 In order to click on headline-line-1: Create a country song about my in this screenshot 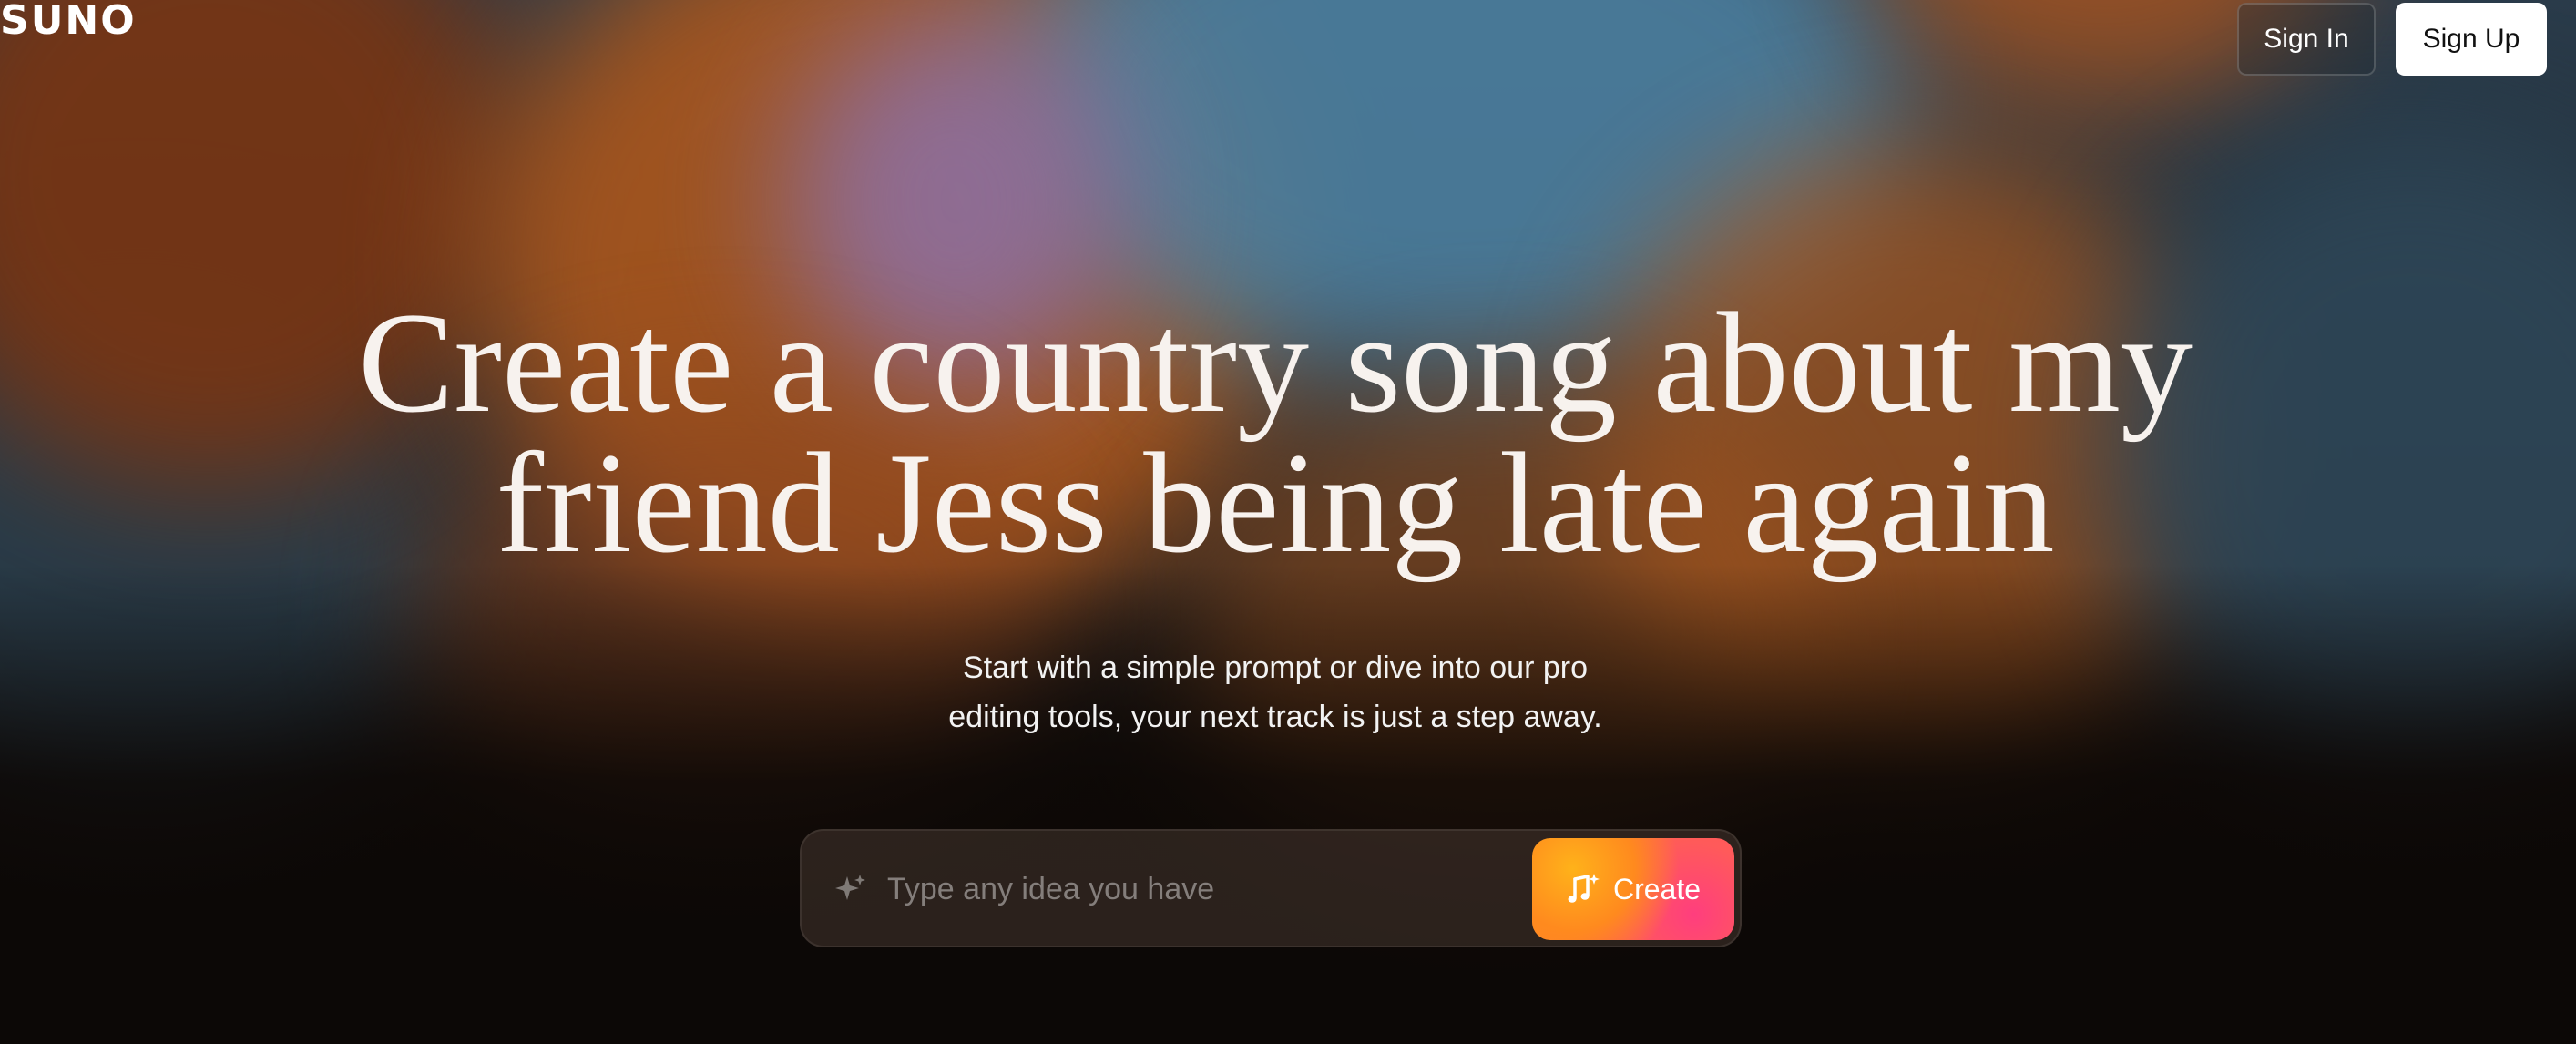, I will do `click(1275, 363)`.